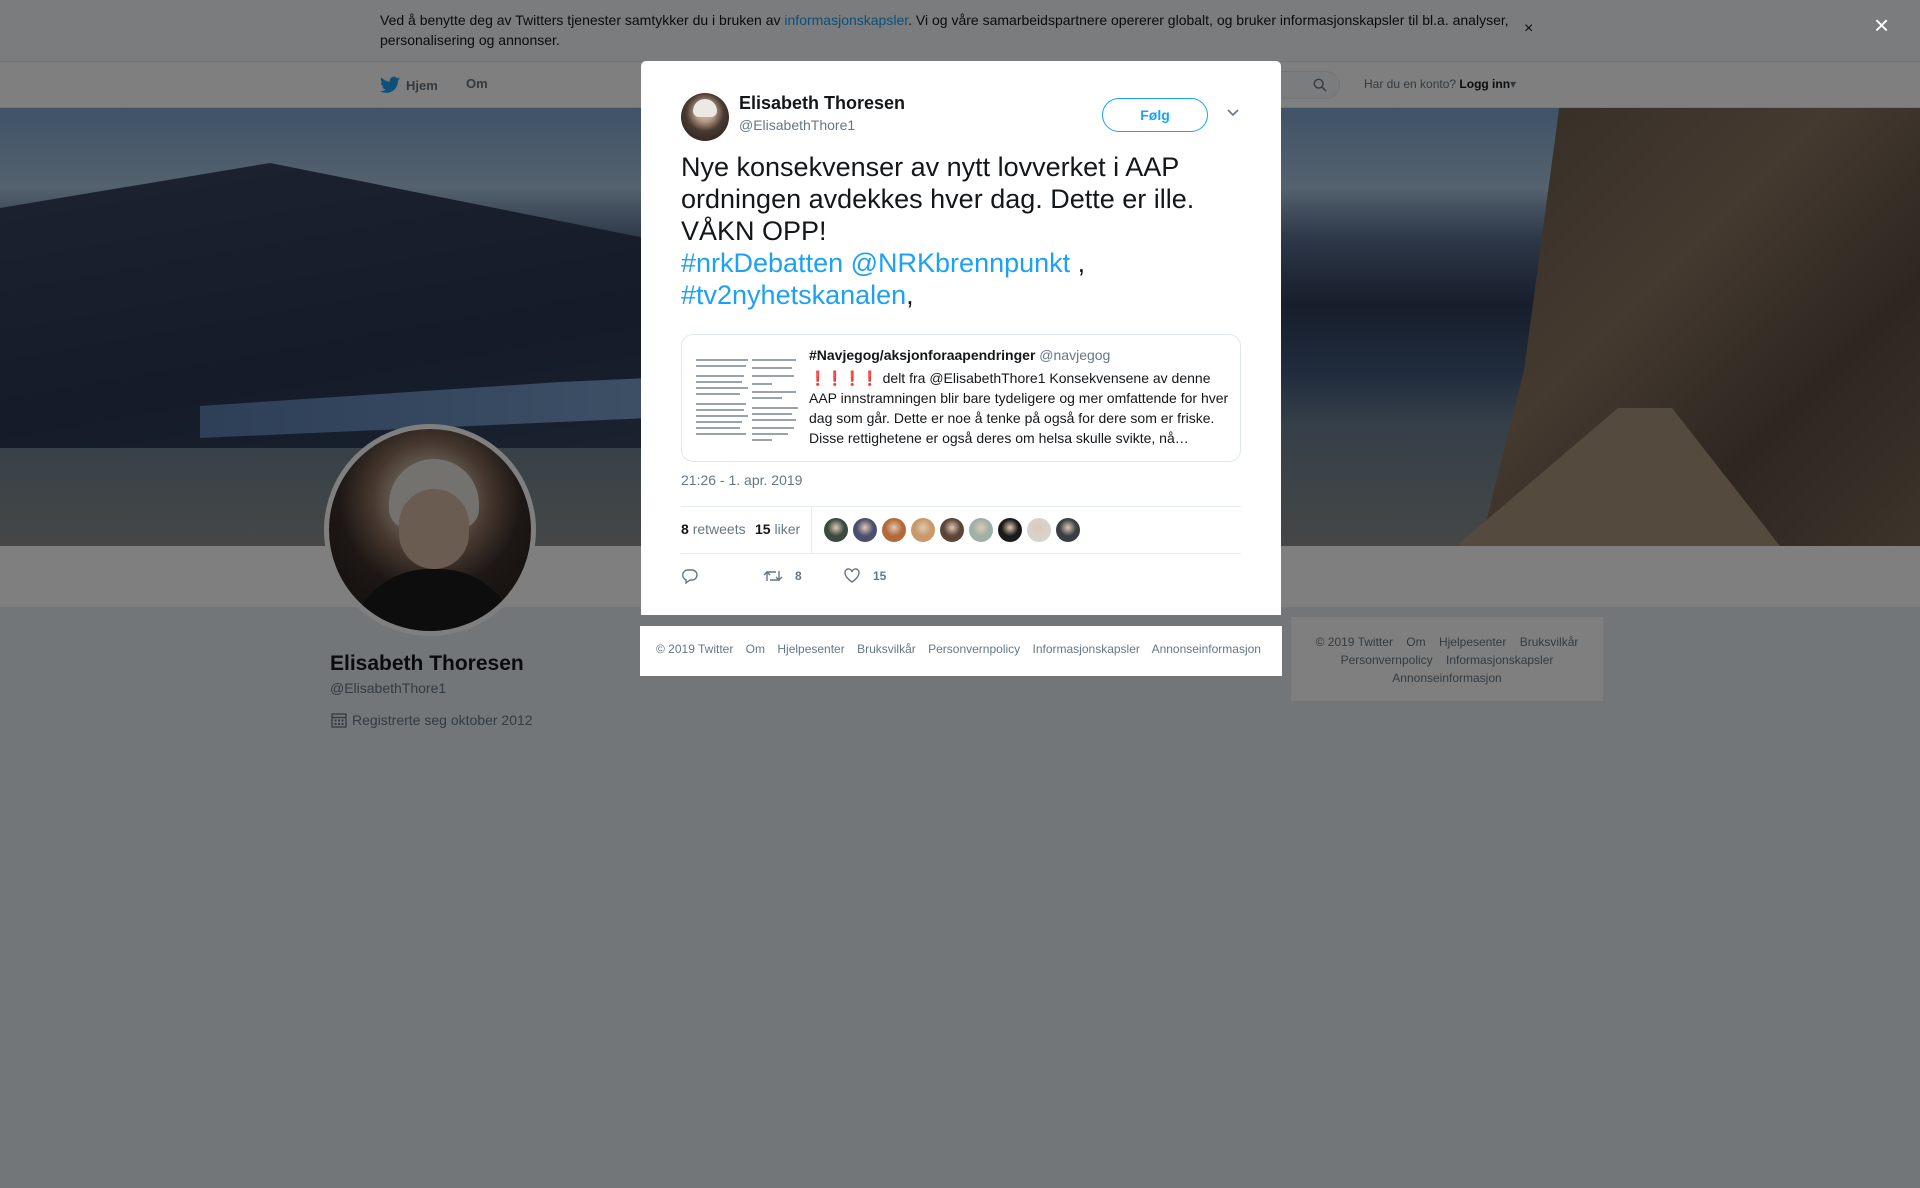 The width and height of the screenshot is (1920, 1188). I want to click on hashtag-link: #tv2nyhetskanalen, so click(793, 295).